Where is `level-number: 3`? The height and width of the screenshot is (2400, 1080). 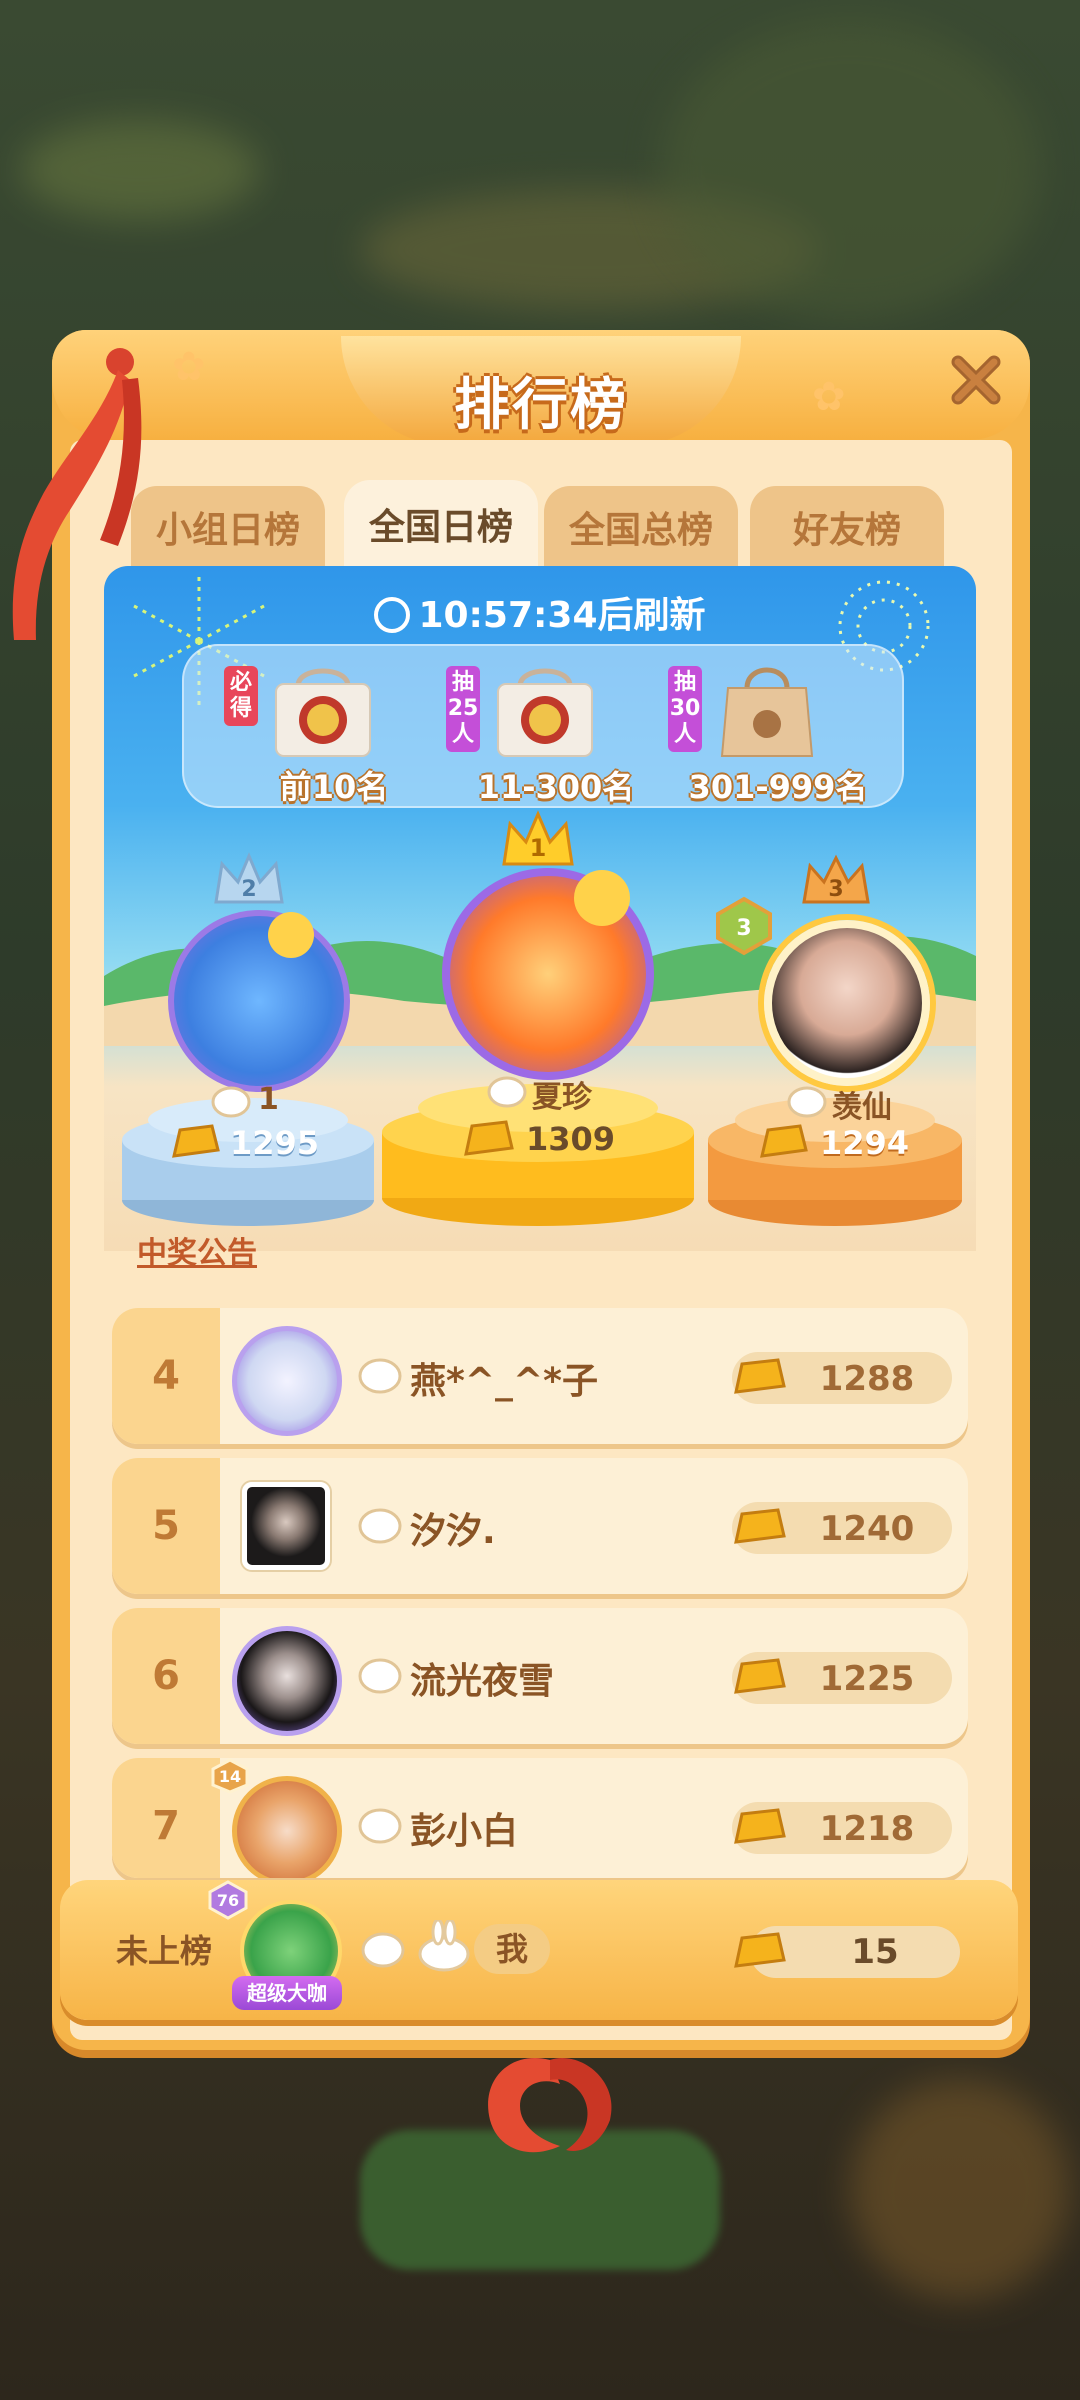 level-number: 3 is located at coordinates (743, 928).